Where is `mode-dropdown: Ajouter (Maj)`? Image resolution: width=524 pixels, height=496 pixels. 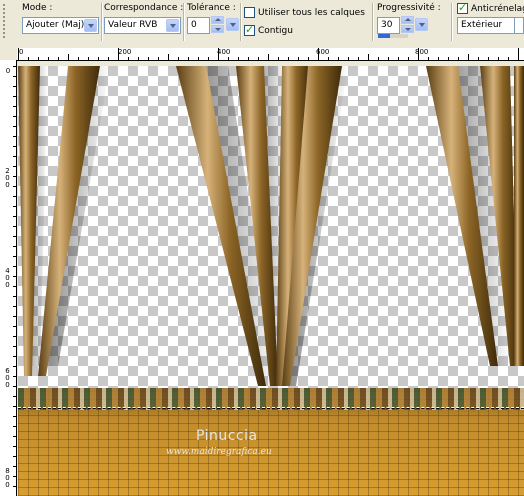 mode-dropdown: Ajouter (Maj) is located at coordinates (60, 25).